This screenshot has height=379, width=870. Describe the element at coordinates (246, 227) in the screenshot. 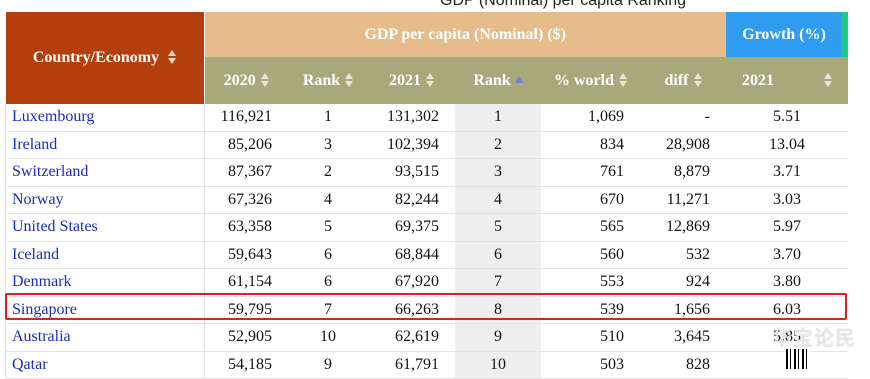

I see `gdp-2020-cell: 63,358` at that location.